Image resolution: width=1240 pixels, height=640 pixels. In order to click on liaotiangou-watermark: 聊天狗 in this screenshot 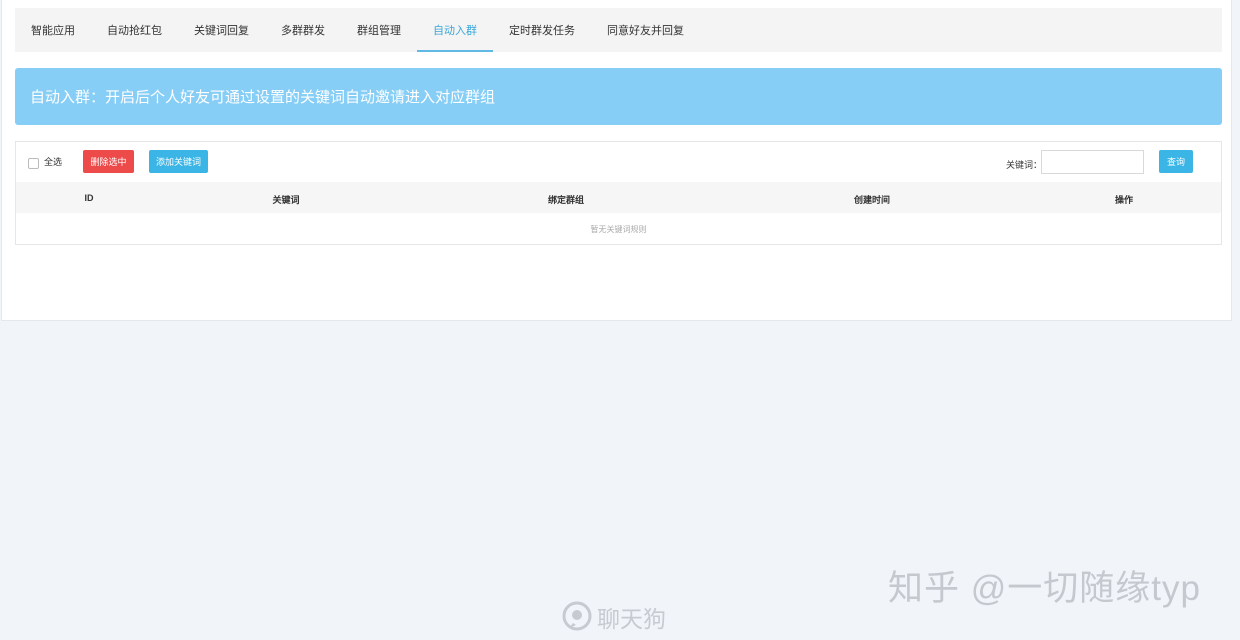, I will do `click(613, 617)`.